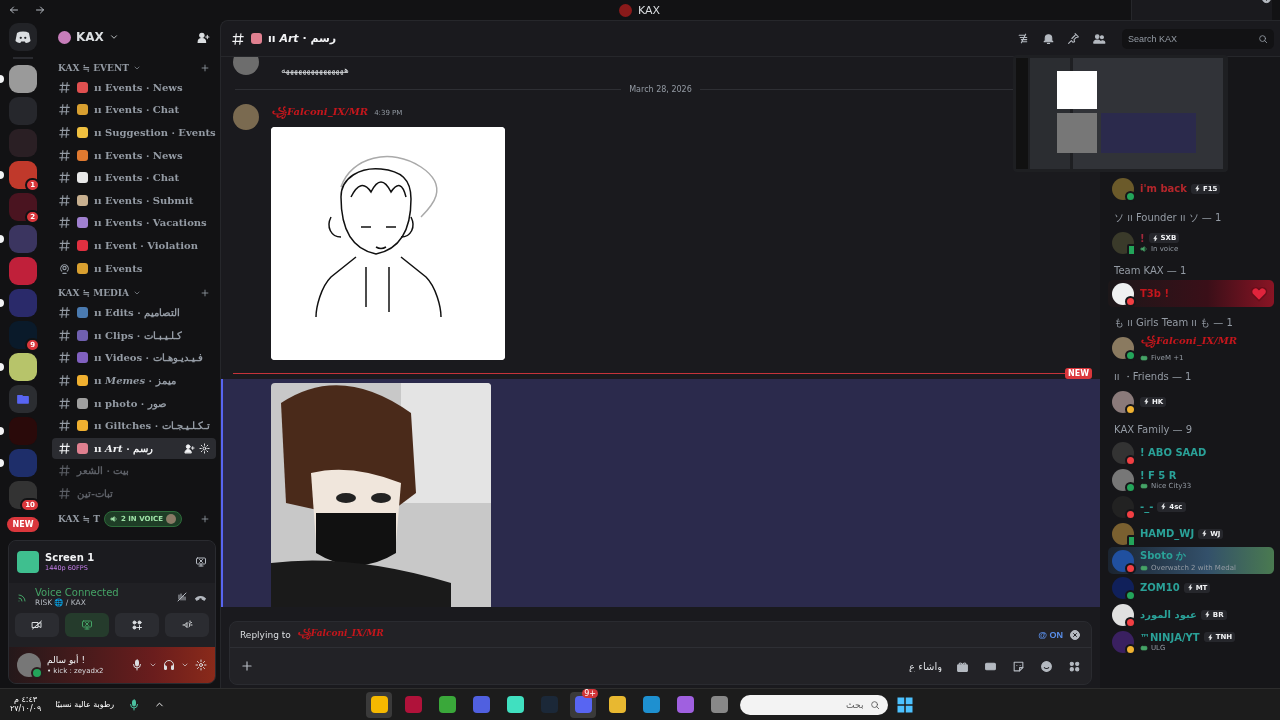 Image resolution: width=1280 pixels, height=720 pixels. I want to click on channel-item: ıı photo · صور, so click(134, 403).